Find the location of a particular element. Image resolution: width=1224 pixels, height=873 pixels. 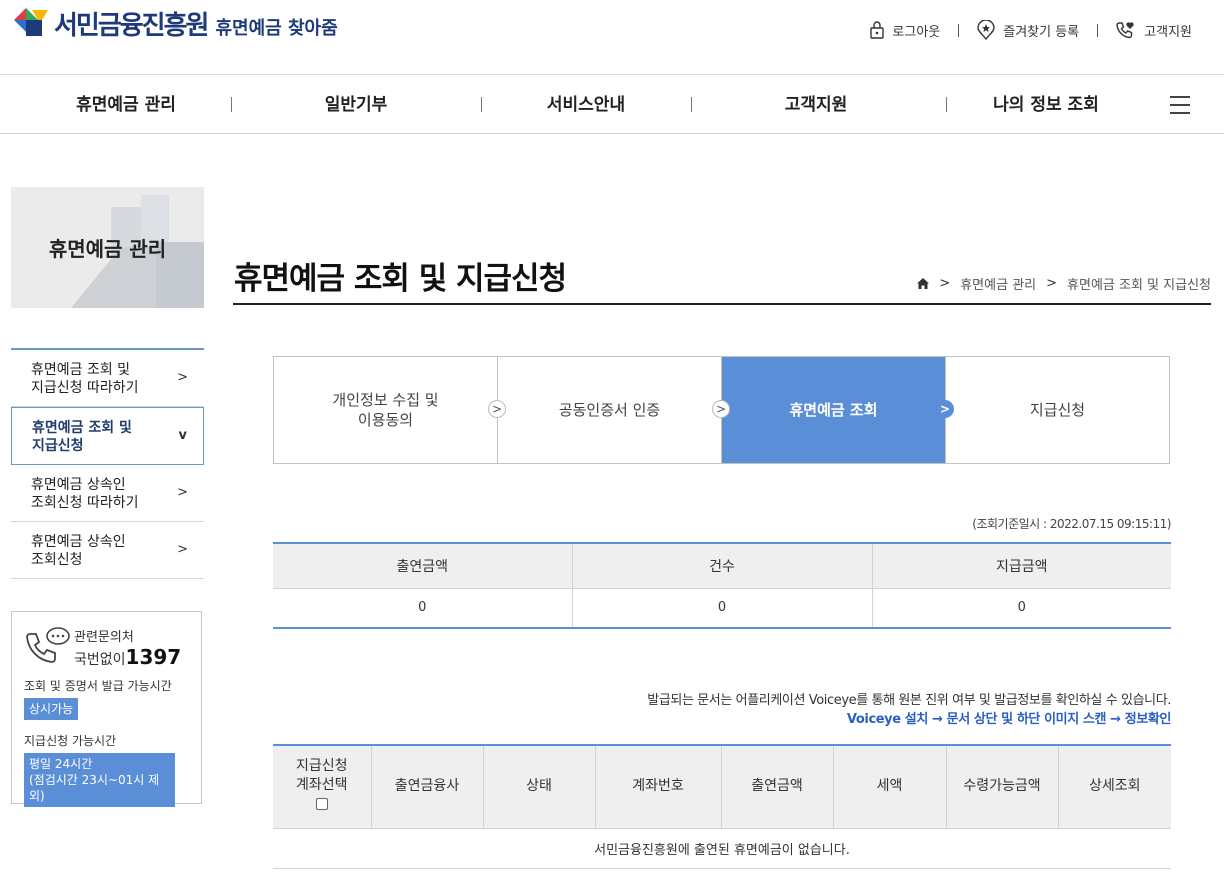

lookup-timestamp: (조회기준일시 : 2022.07.15 09:15:11) is located at coordinates (1071, 524).